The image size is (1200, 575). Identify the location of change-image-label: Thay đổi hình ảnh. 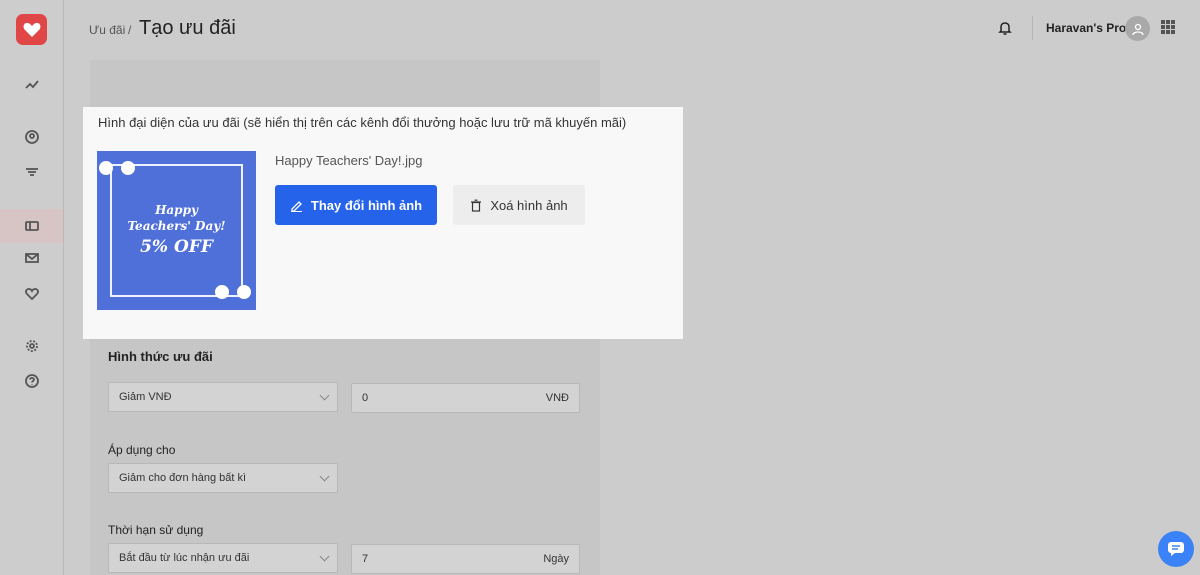
(366, 205).